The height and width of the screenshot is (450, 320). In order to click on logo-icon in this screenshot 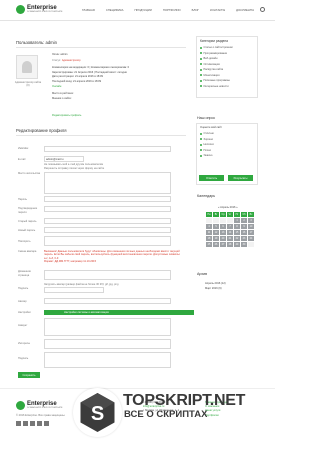, I will do `click(20, 9)`.